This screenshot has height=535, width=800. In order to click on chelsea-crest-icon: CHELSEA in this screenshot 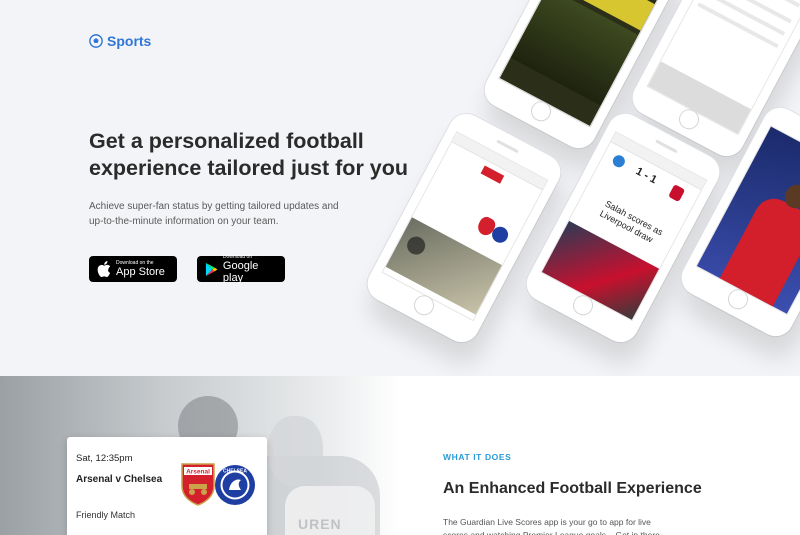, I will do `click(235, 485)`.